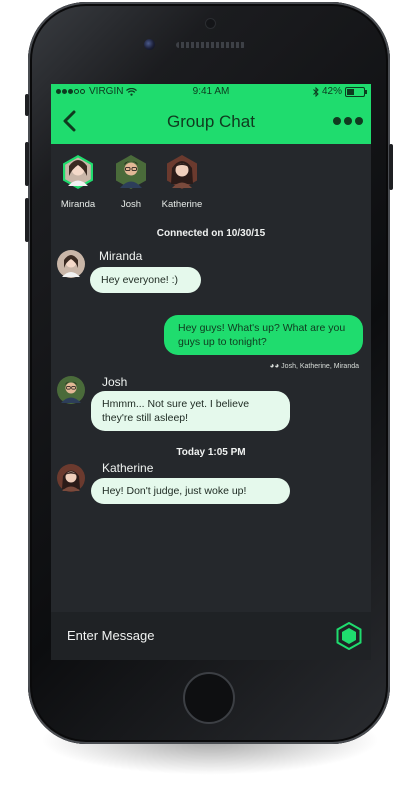 The width and height of the screenshot is (420, 795). I want to click on volume-up-button, so click(27, 164).